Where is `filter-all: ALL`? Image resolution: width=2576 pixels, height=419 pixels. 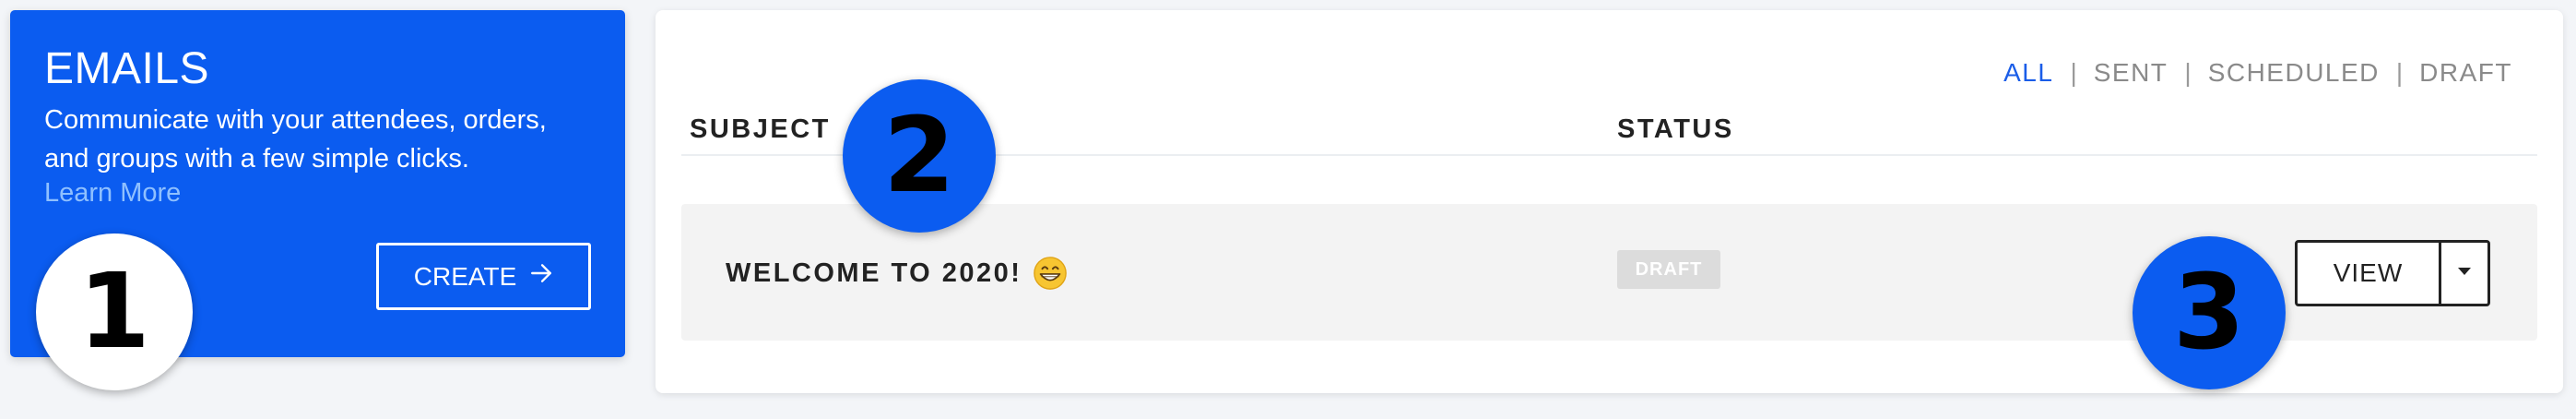 filter-all: ALL is located at coordinates (2028, 73).